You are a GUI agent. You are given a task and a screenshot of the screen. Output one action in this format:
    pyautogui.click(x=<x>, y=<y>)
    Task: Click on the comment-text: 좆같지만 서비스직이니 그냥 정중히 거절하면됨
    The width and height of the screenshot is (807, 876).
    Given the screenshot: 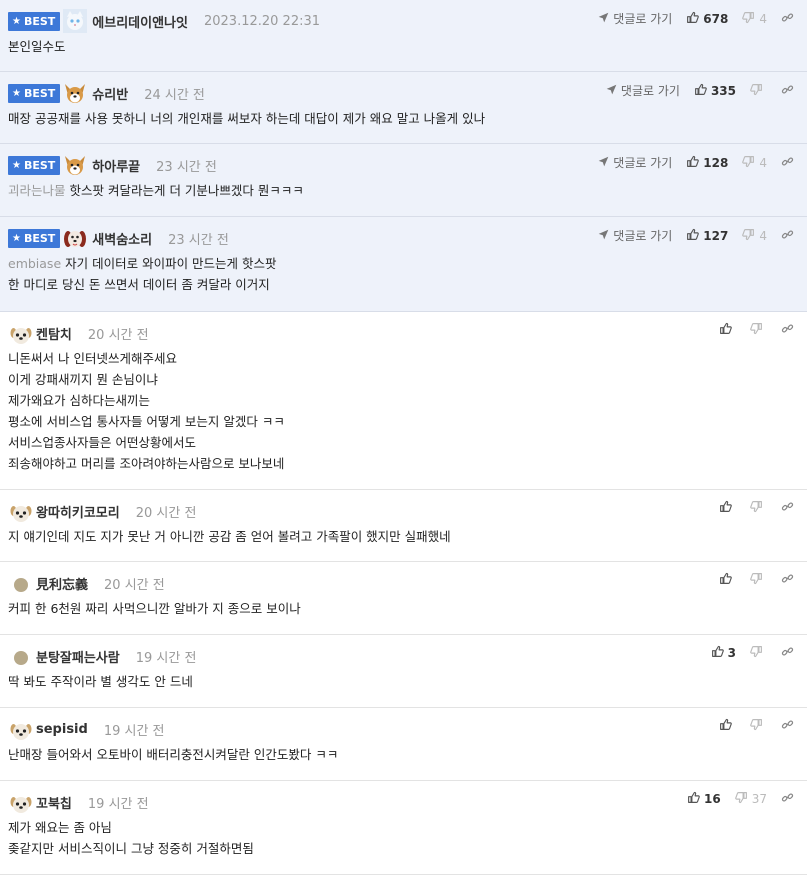 What is the action you would take?
    pyautogui.click(x=131, y=848)
    